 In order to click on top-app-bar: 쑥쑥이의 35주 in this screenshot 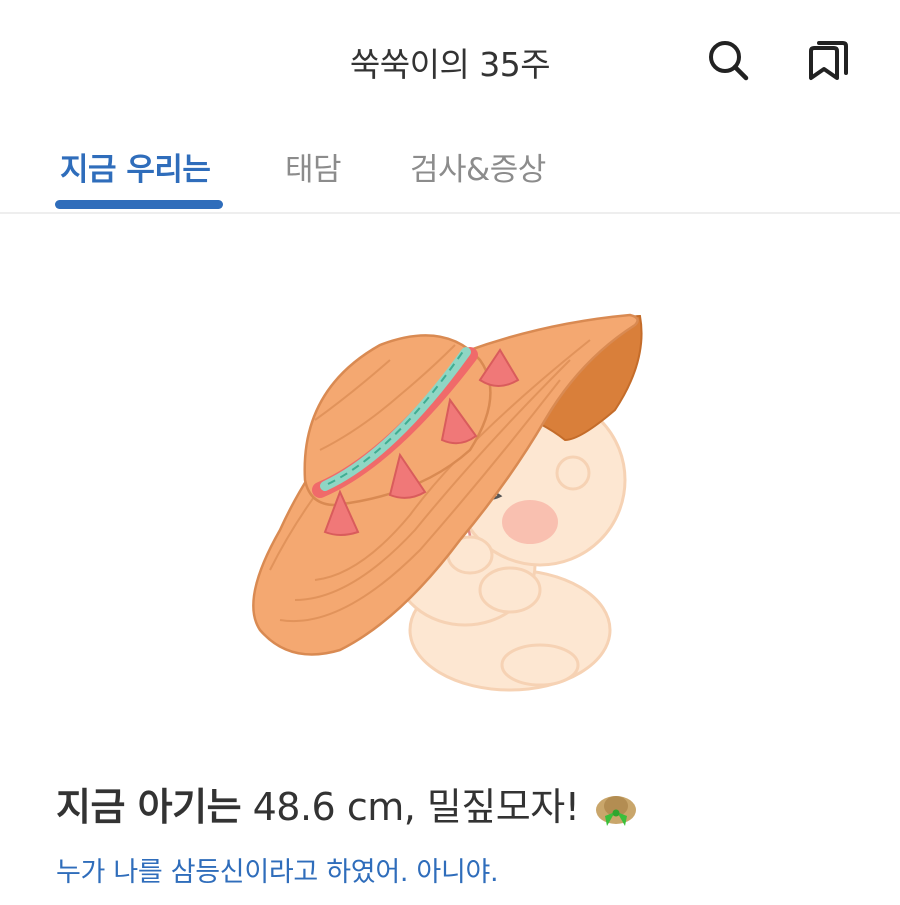, I will do `click(450, 60)`.